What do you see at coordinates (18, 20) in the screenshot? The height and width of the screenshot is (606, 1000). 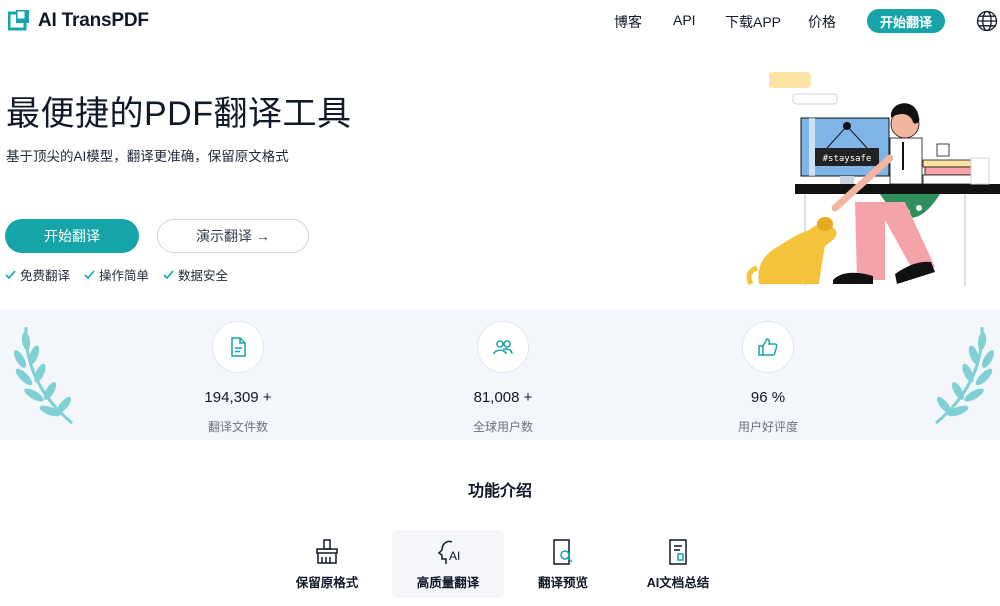 I see `logo-icon` at bounding box center [18, 20].